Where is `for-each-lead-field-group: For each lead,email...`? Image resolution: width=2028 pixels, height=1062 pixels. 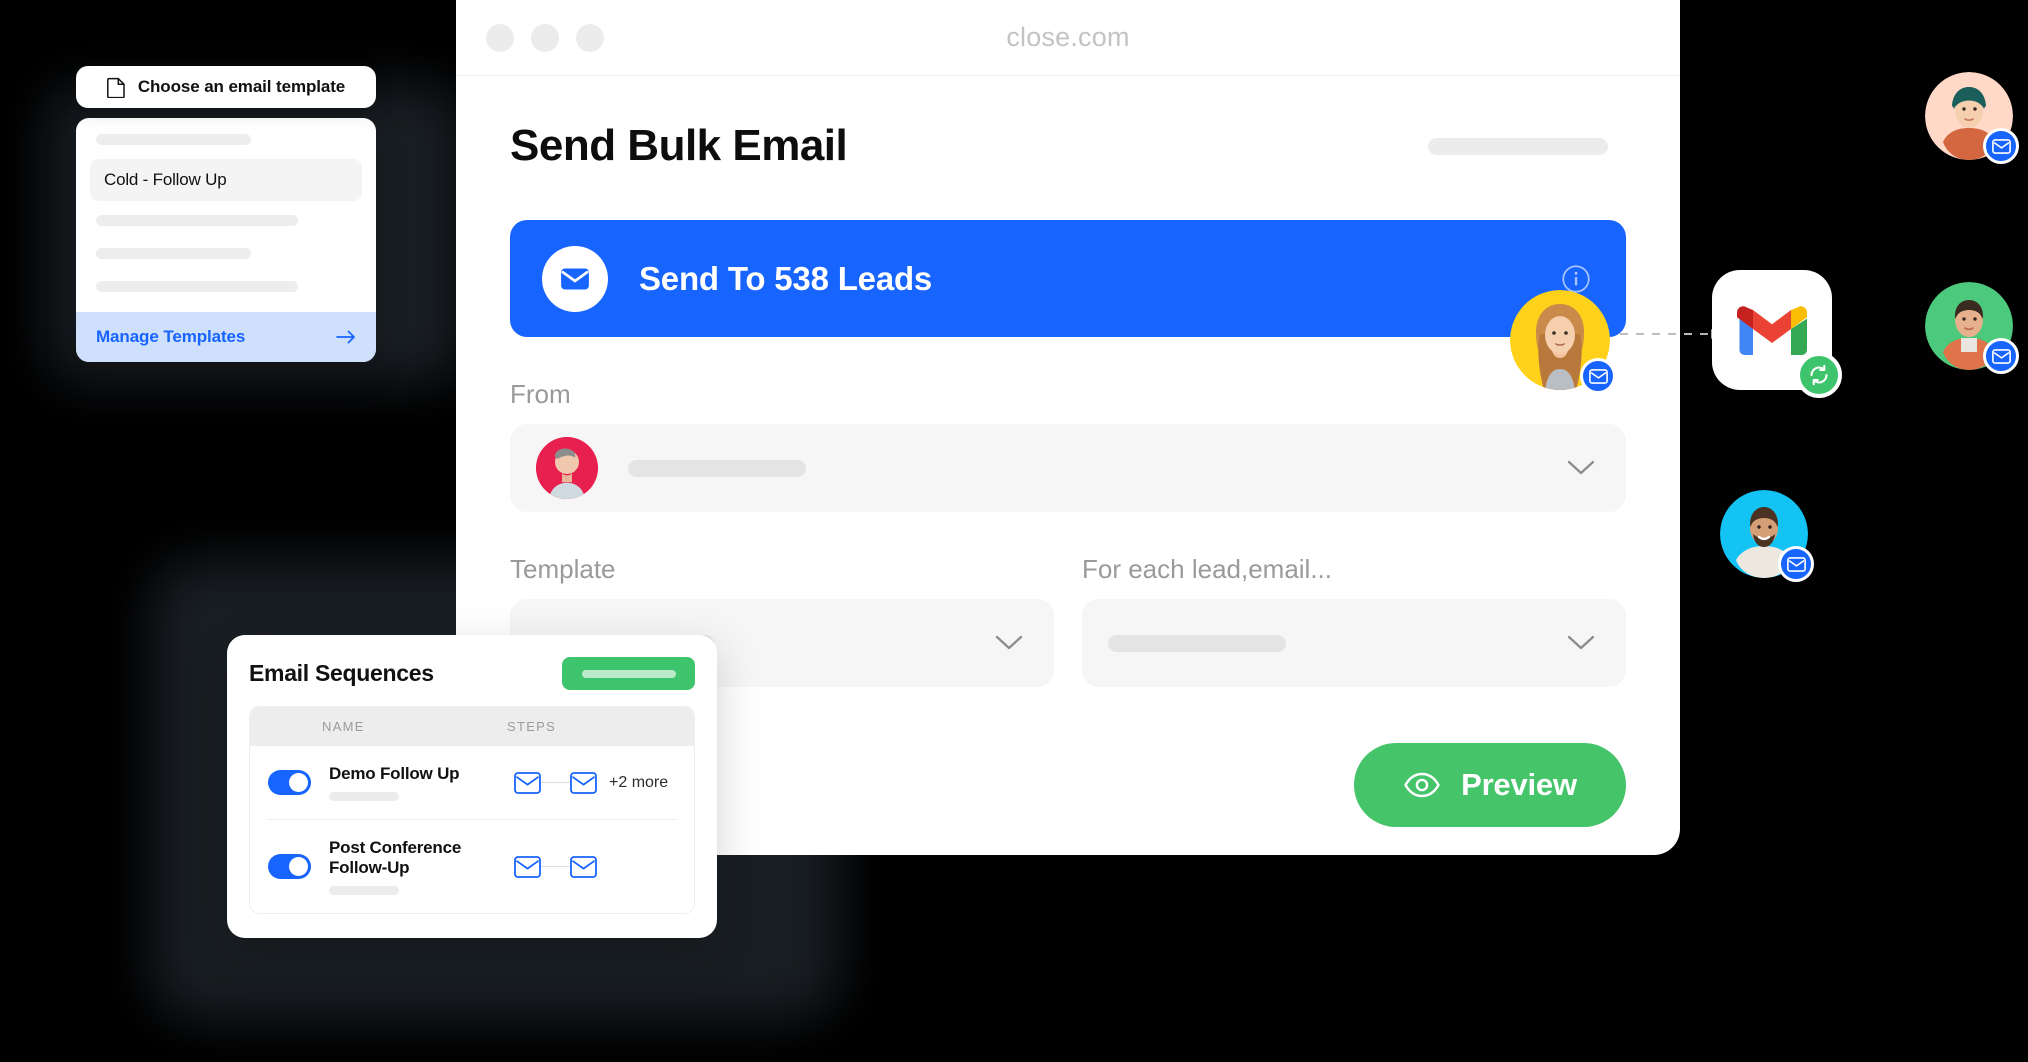
for-each-lead-field-group: For each lead,email... is located at coordinates (1354, 599).